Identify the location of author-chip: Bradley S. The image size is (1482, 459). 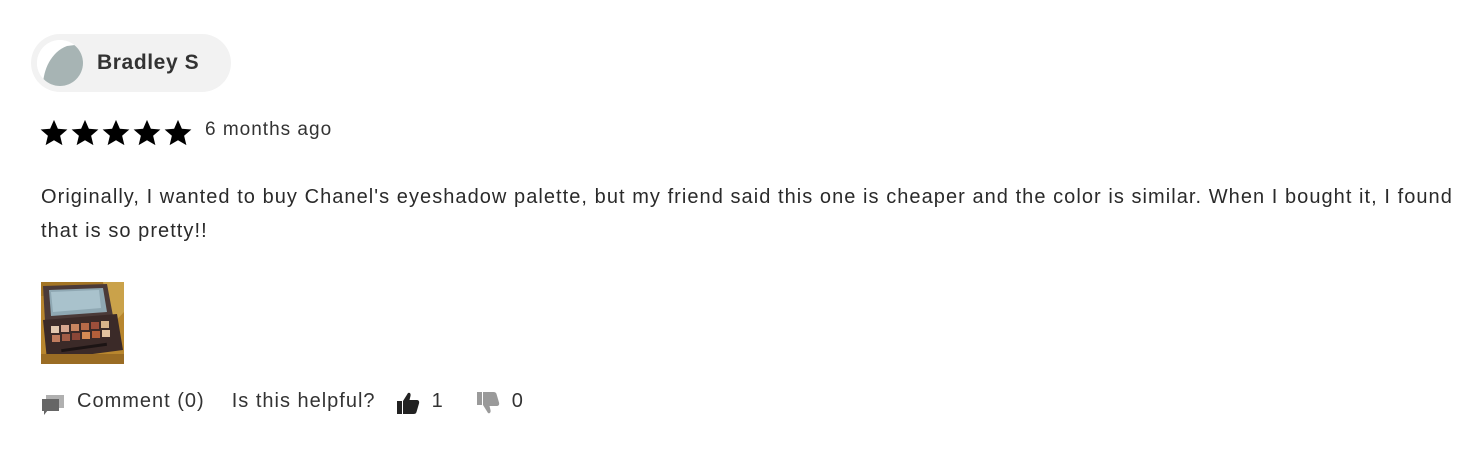
(131, 63).